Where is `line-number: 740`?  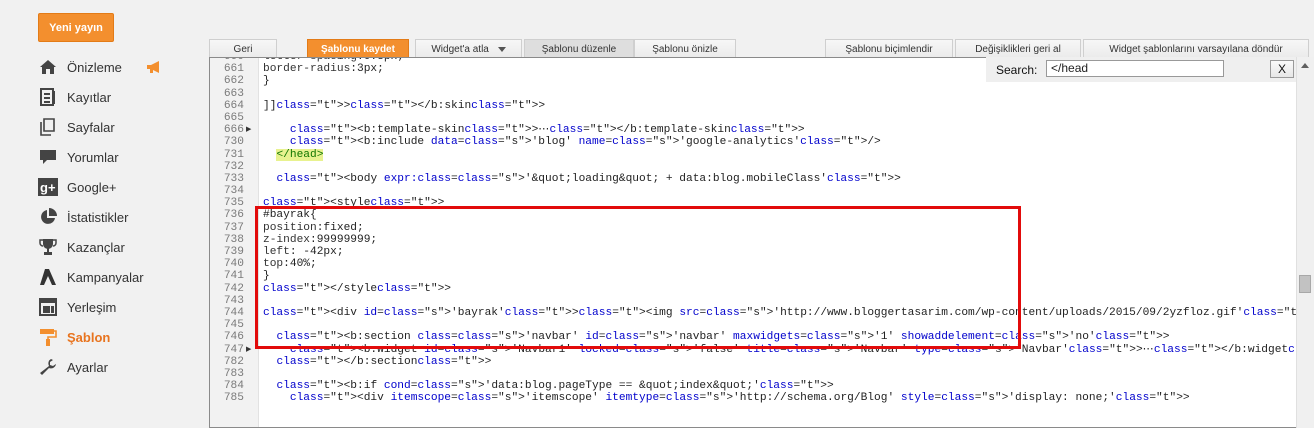 line-number: 740 is located at coordinates (233, 264).